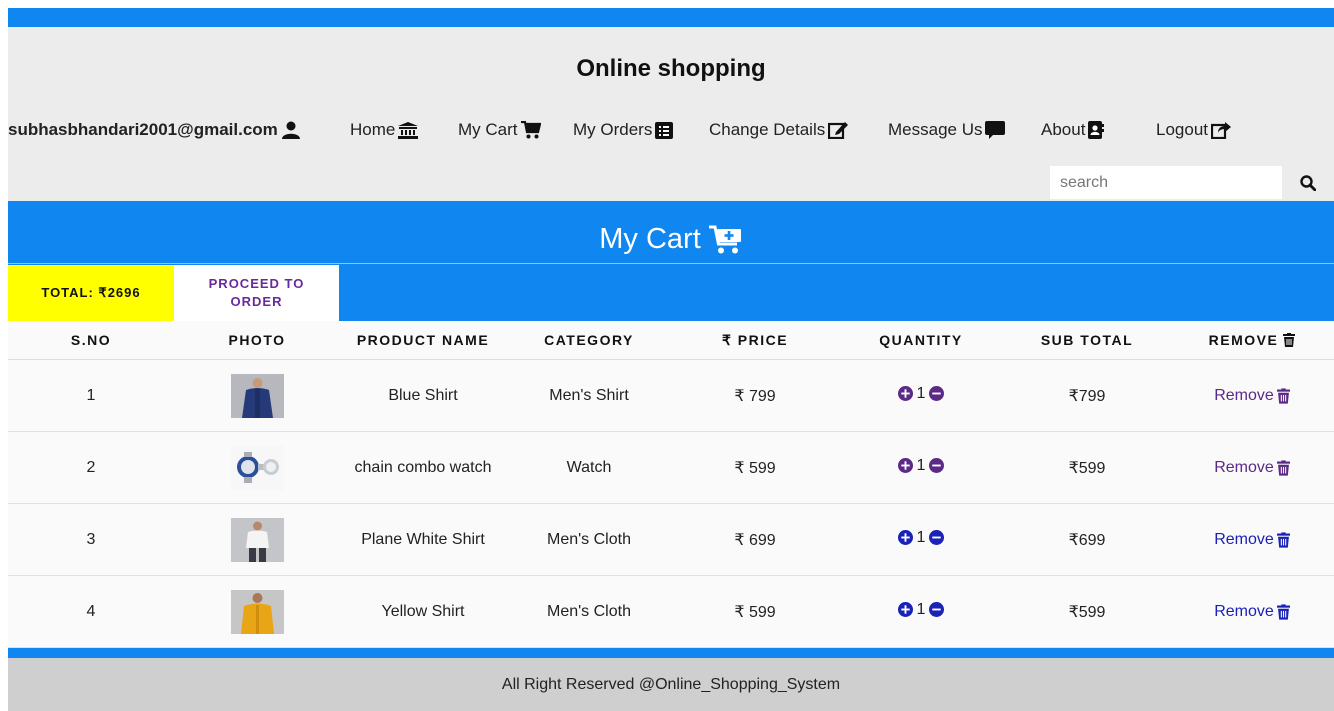 The width and height of the screenshot is (1334, 711). I want to click on nav-item-change-details: Change Details, so click(779, 130).